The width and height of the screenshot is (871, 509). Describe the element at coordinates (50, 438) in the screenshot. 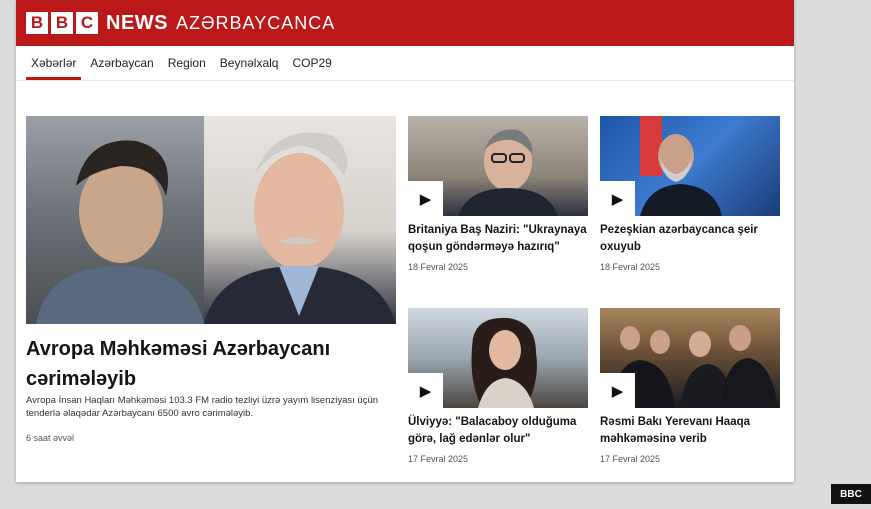

I see `lead-story-timestamp: 6 saat əvvəl` at that location.